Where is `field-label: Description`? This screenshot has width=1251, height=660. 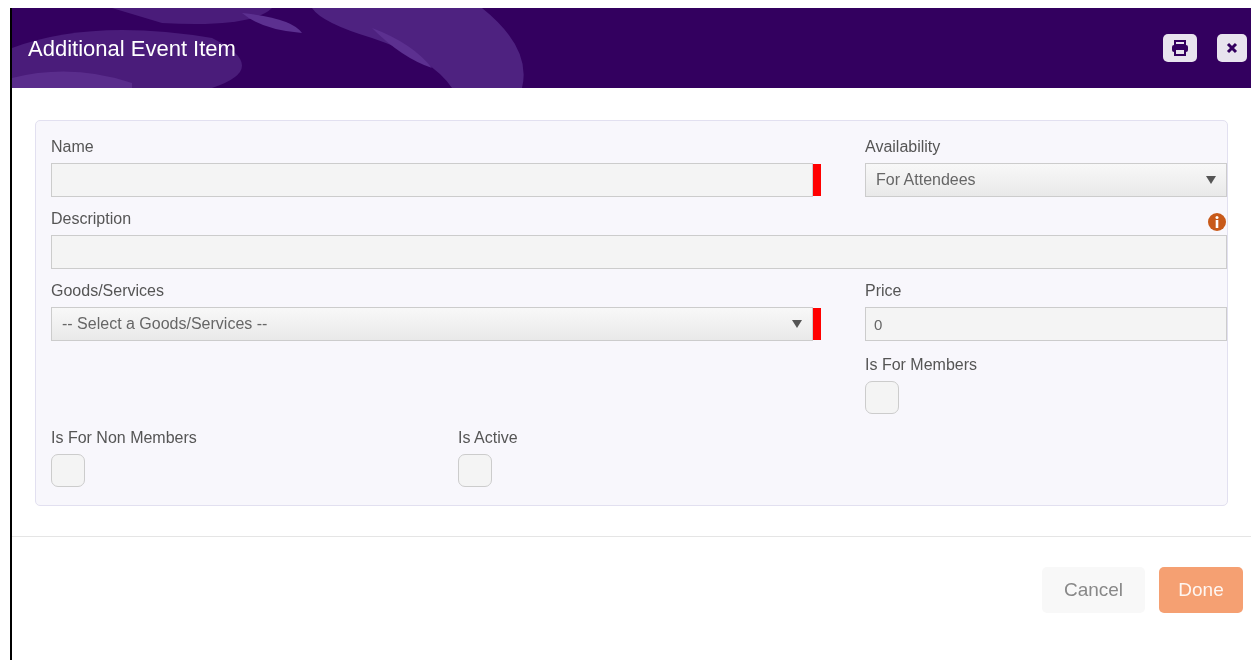
field-label: Description is located at coordinates (91, 219).